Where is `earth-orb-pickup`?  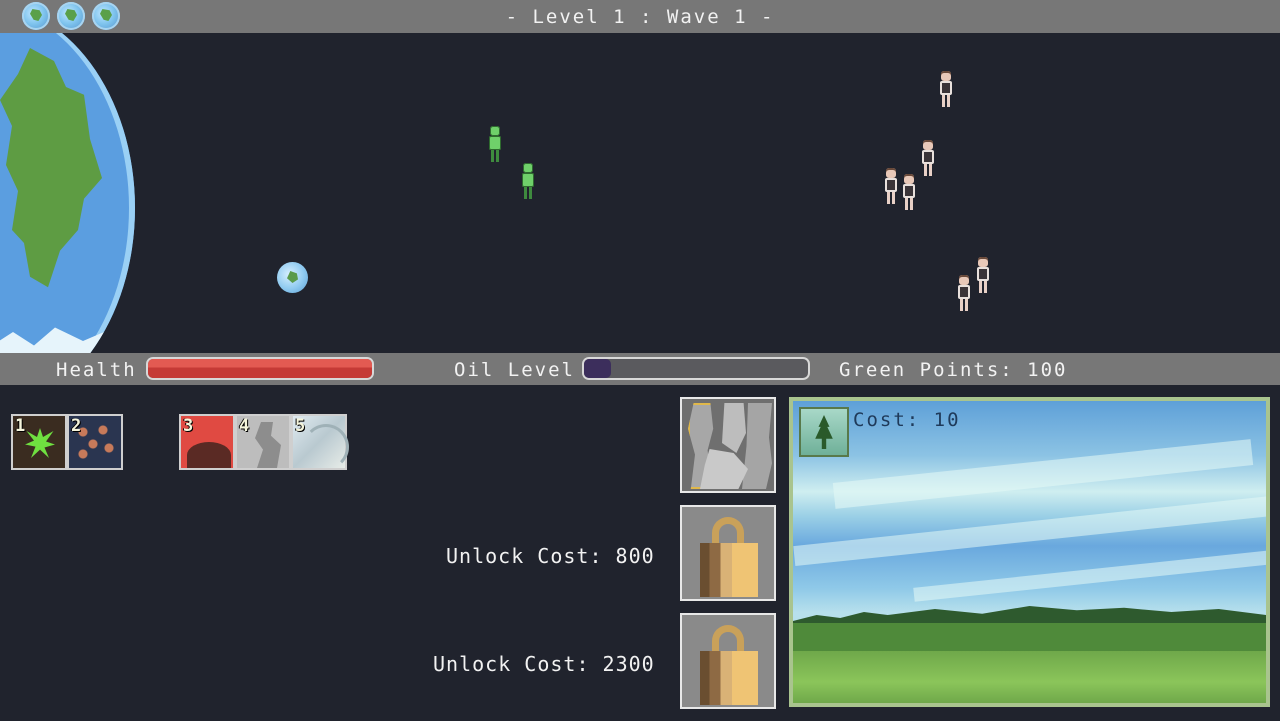
earth-orb-pickup is located at coordinates (292, 277).